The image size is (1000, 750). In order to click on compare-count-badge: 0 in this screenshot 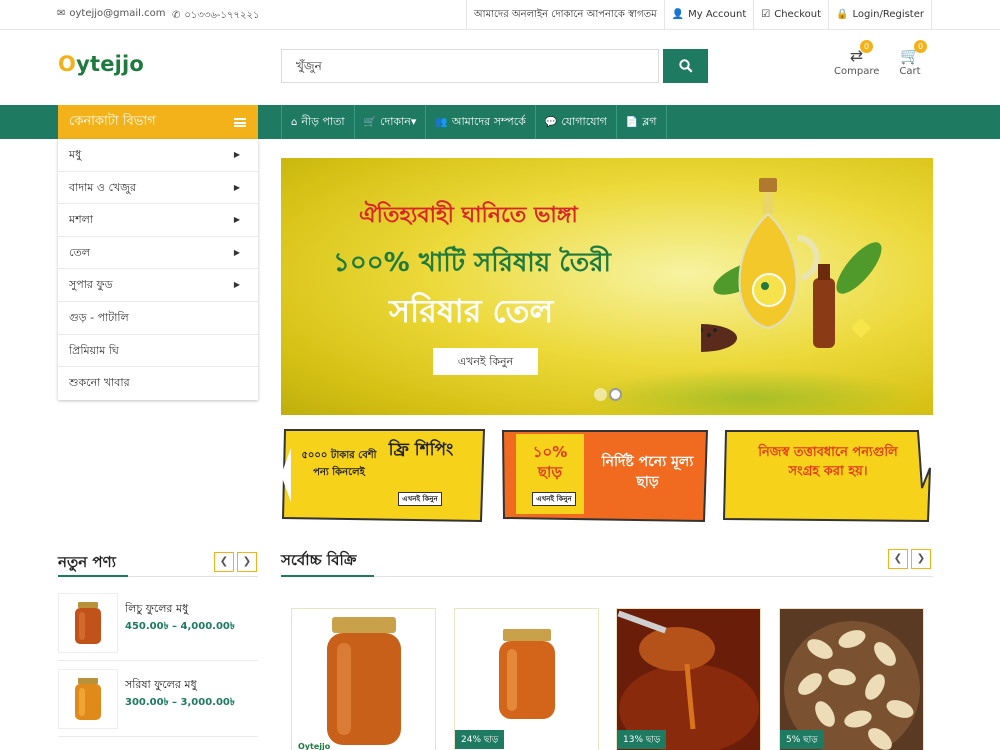, I will do `click(866, 46)`.